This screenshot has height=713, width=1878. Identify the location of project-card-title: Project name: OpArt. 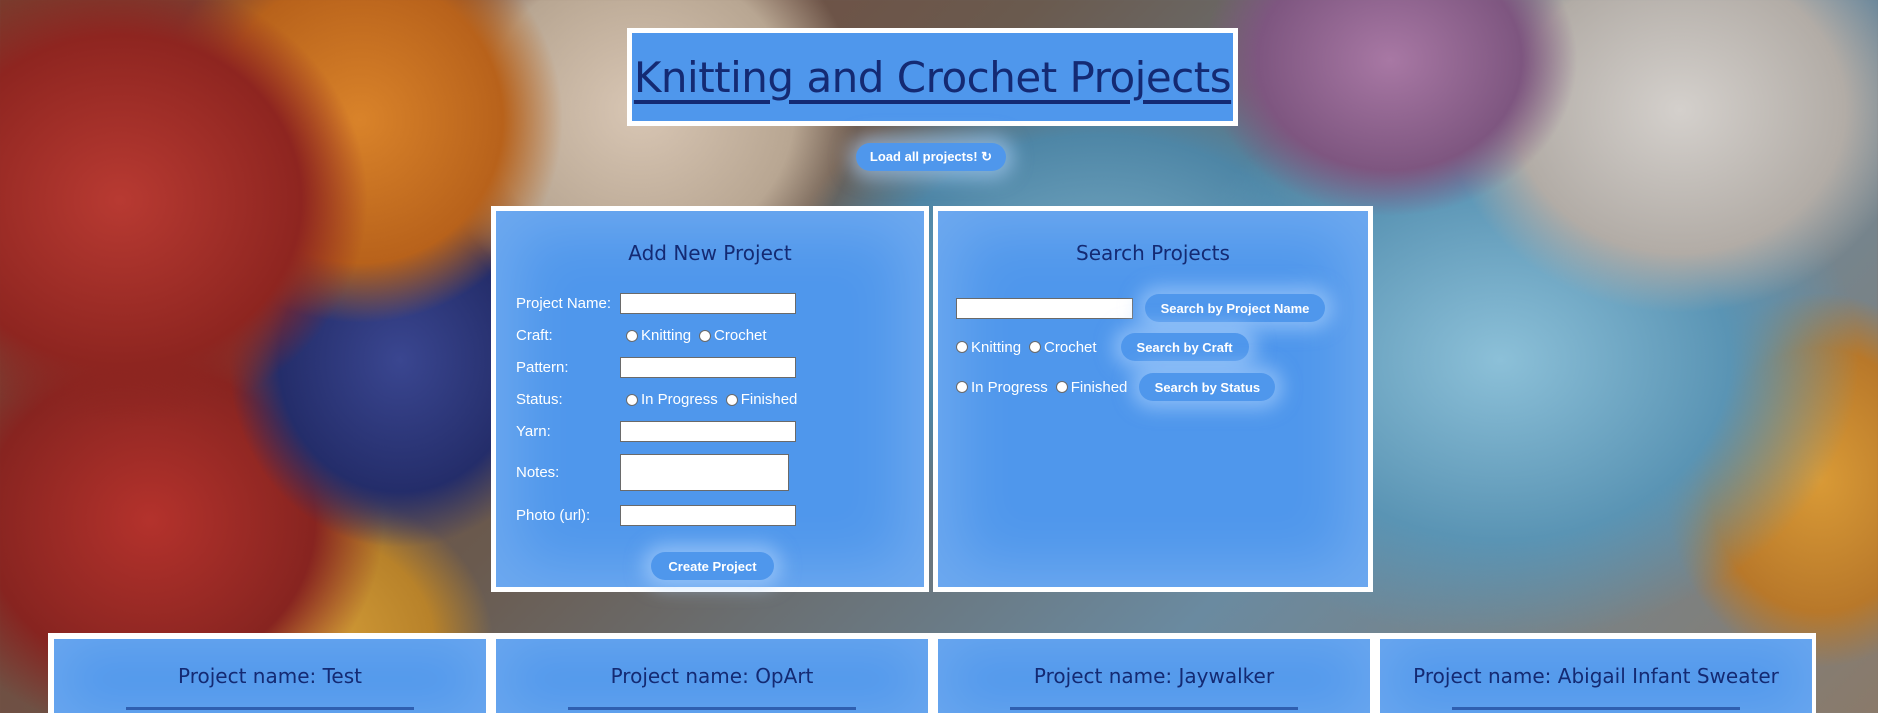
(712, 676).